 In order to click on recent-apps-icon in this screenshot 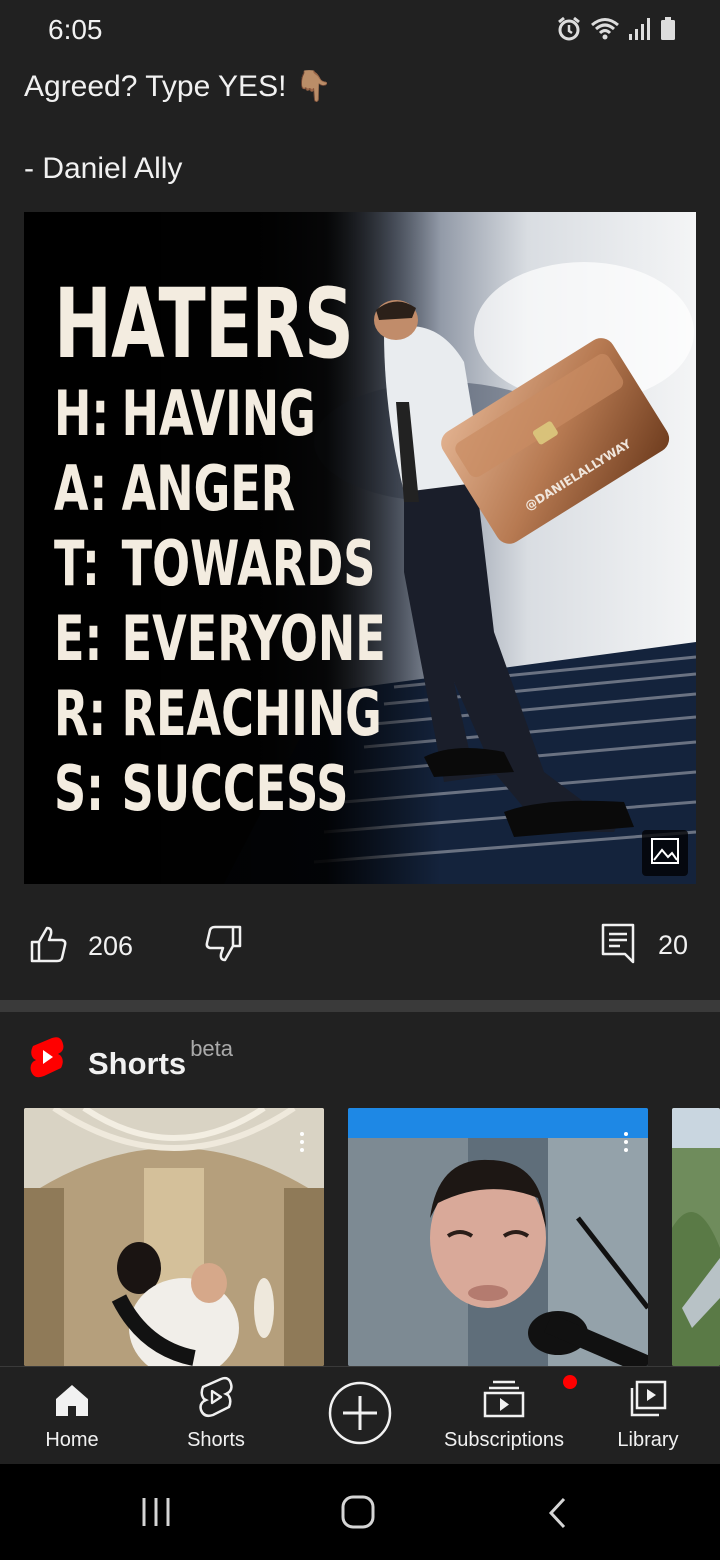, I will do `click(156, 1514)`.